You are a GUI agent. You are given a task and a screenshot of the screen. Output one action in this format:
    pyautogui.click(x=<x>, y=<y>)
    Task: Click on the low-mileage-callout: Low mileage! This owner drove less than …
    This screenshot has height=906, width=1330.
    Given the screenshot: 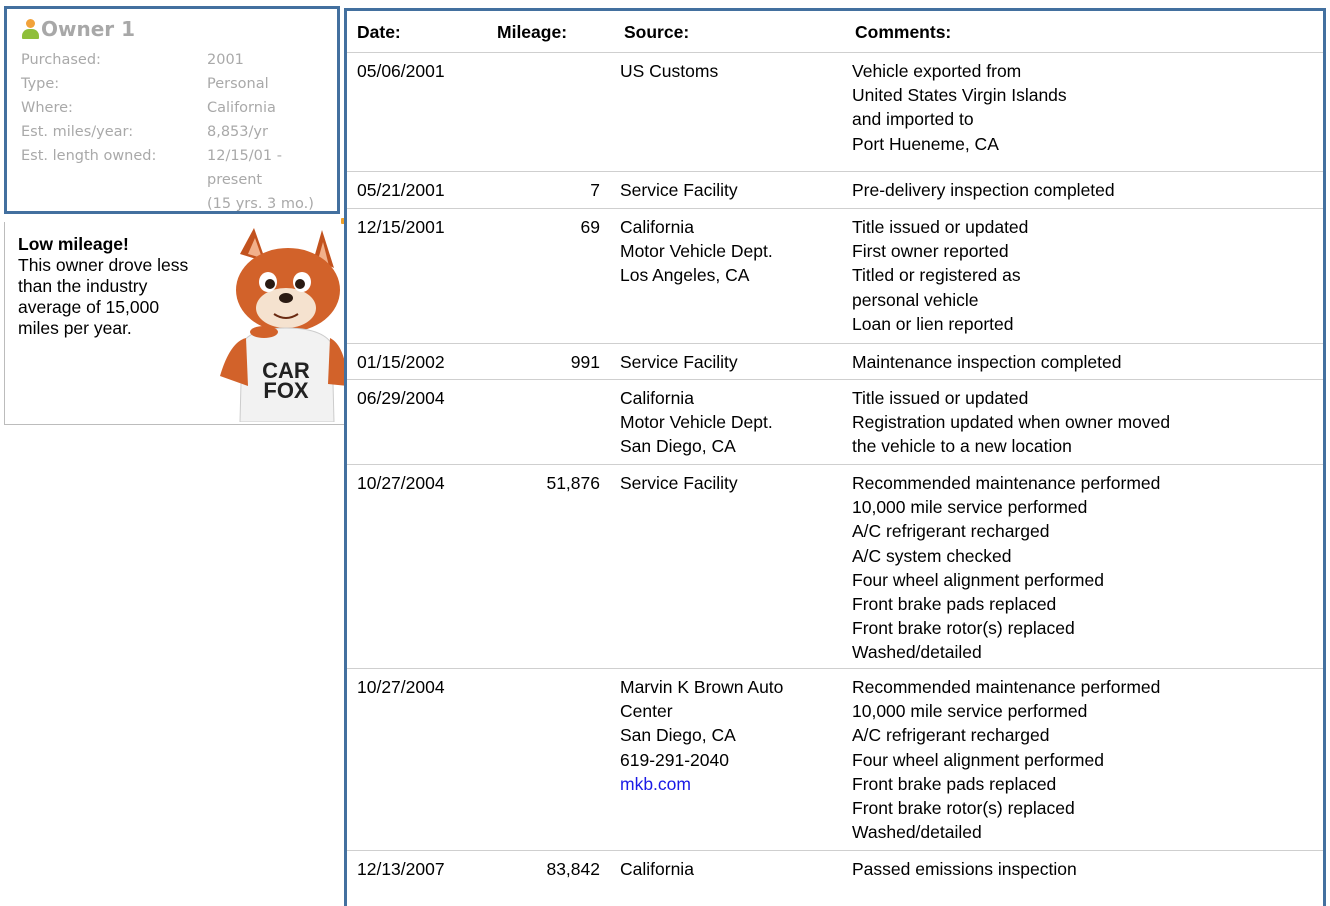 What is the action you would take?
    pyautogui.click(x=176, y=321)
    